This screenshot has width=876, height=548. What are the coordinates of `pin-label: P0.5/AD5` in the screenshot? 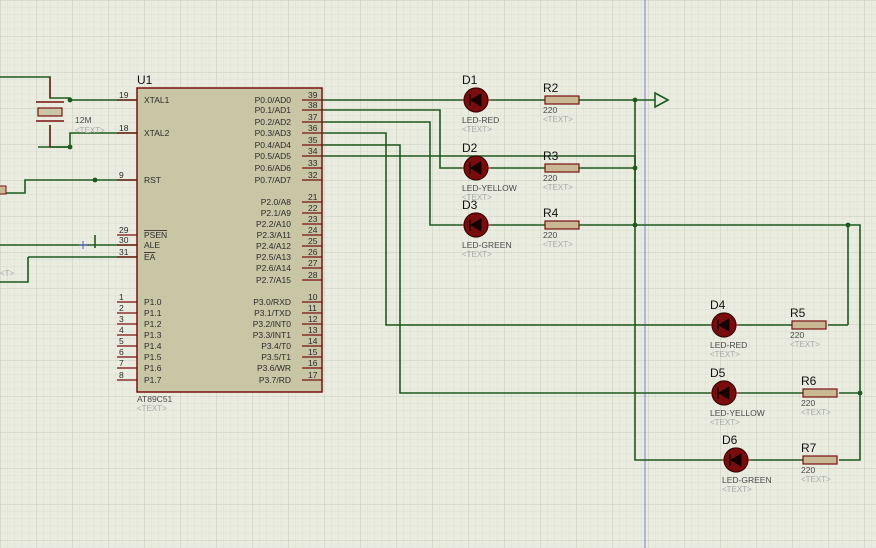 It's located at (273, 156).